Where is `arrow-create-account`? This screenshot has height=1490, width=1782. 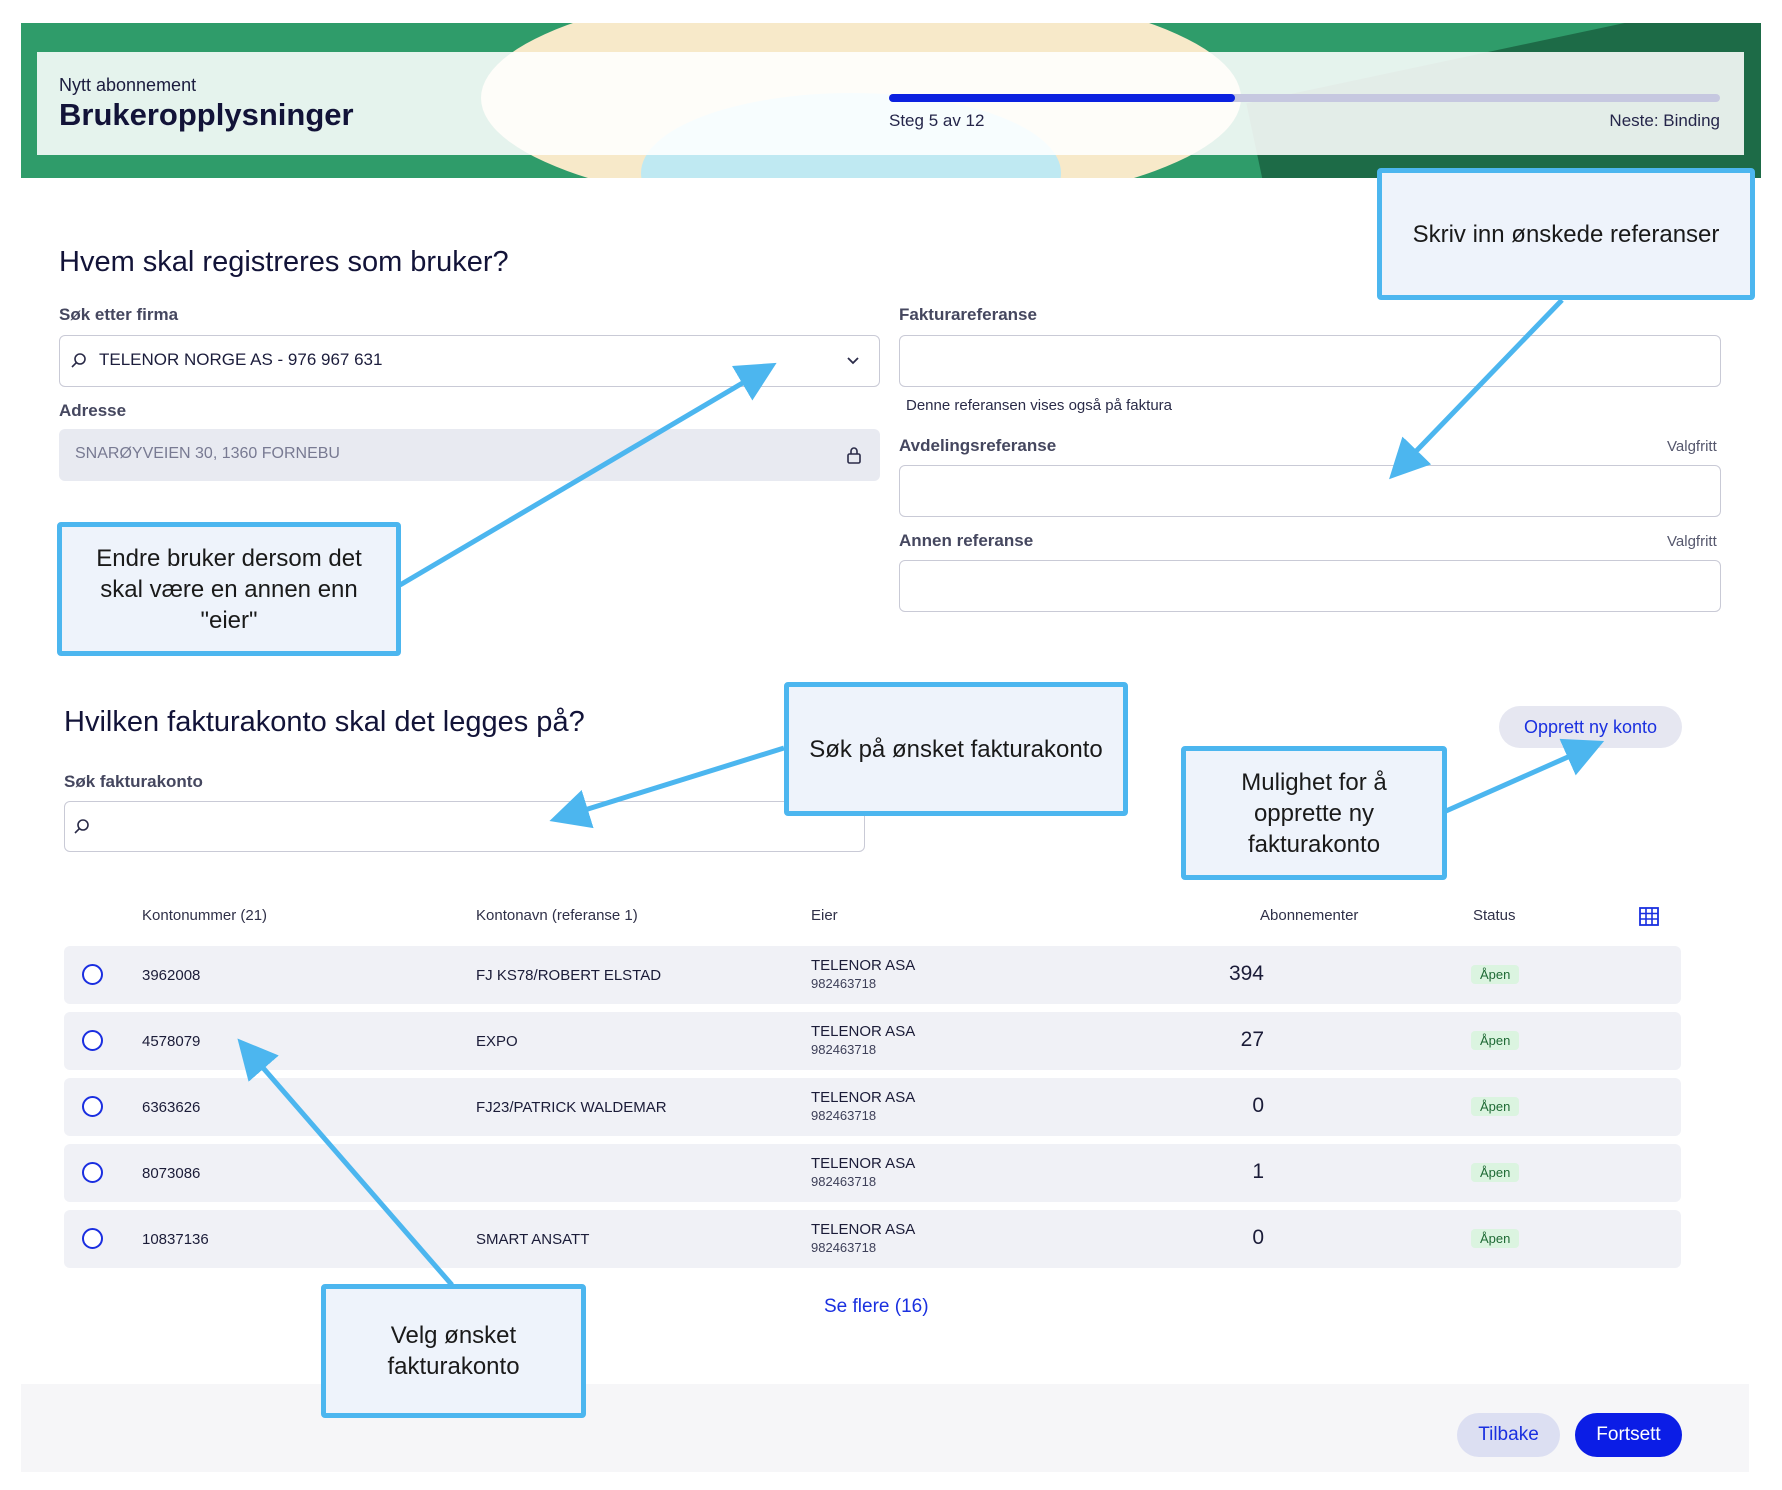
arrow-create-account is located at coordinates (1524, 776).